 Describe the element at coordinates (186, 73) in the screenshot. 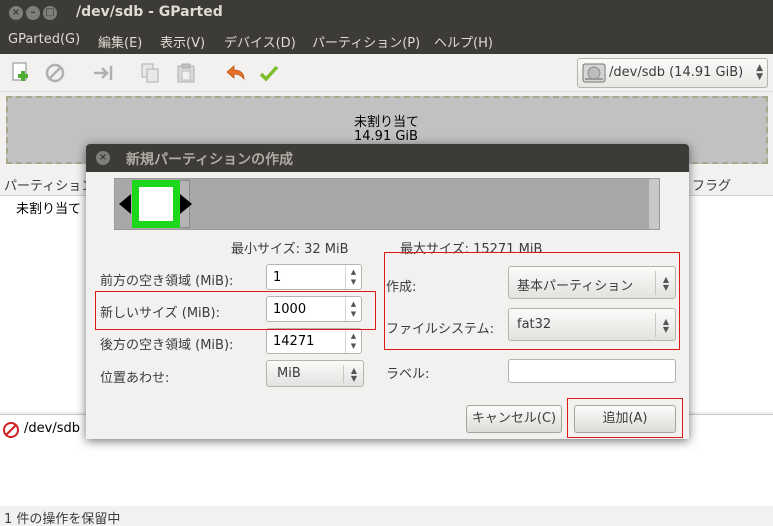

I see `paste-icon` at that location.